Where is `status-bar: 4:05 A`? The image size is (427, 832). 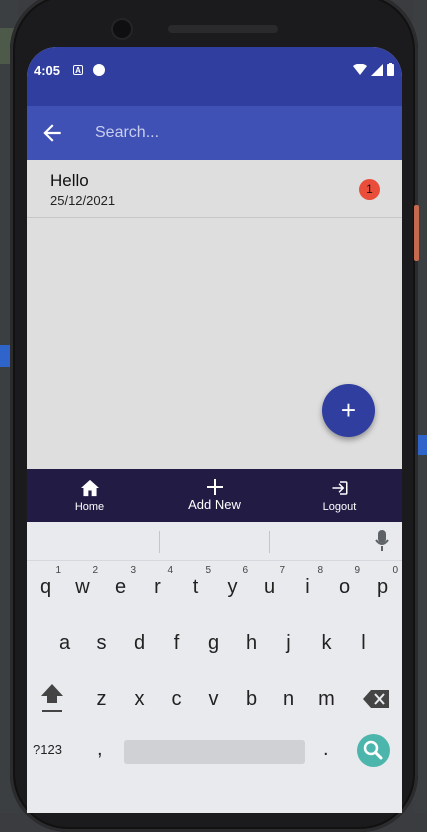
status-bar: 4:05 A is located at coordinates (214, 76).